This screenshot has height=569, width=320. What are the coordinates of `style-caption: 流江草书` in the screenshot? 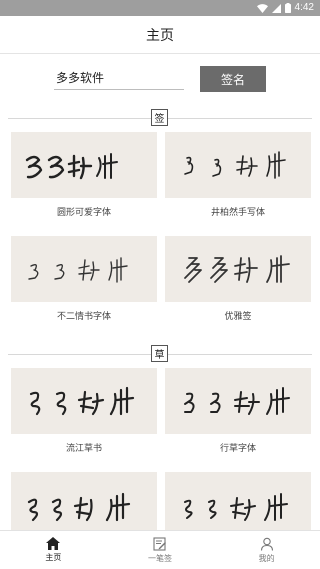 It's located at (83, 449).